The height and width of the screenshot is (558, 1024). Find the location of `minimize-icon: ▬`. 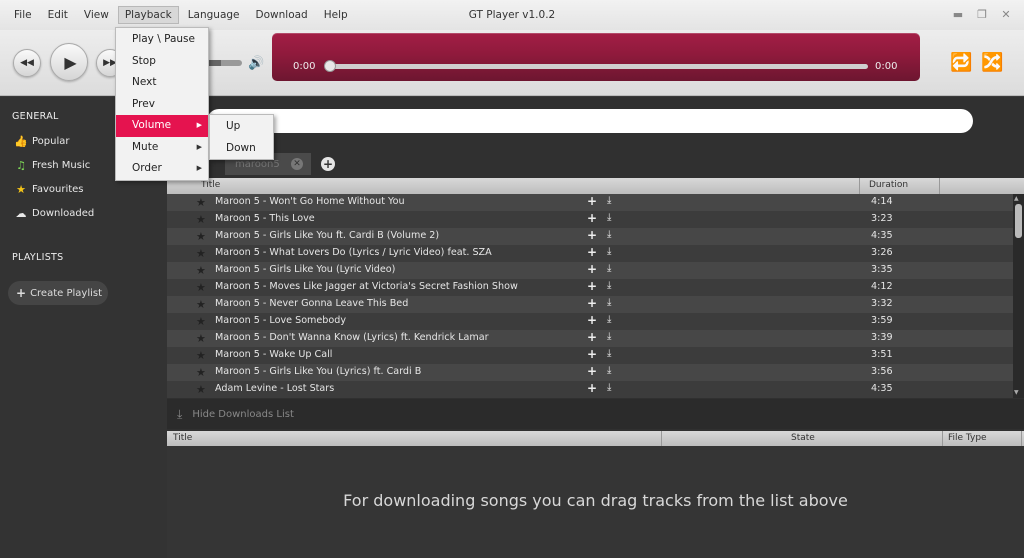

minimize-icon: ▬ is located at coordinates (958, 15).